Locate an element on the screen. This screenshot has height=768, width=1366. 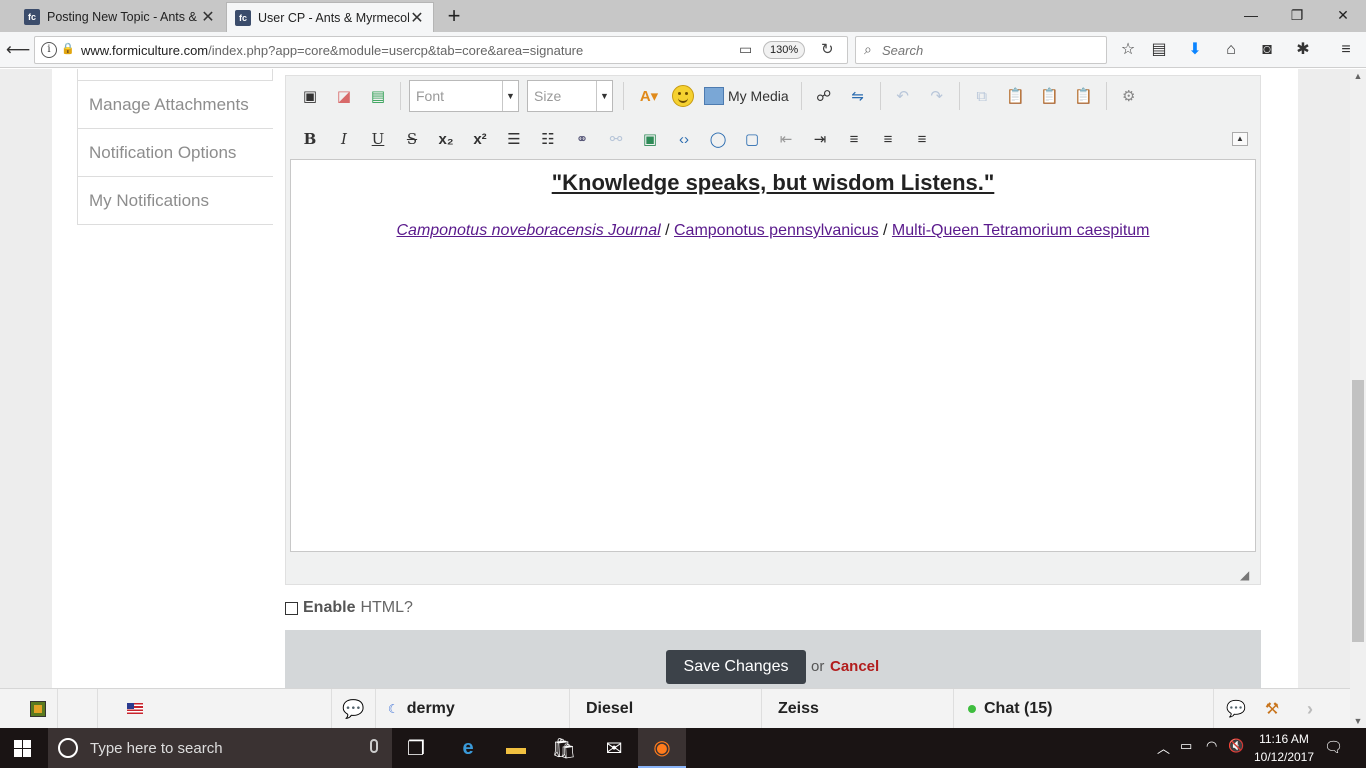
scroll-up-arrow-icon: ▲ is located at coordinates (1358, 76).